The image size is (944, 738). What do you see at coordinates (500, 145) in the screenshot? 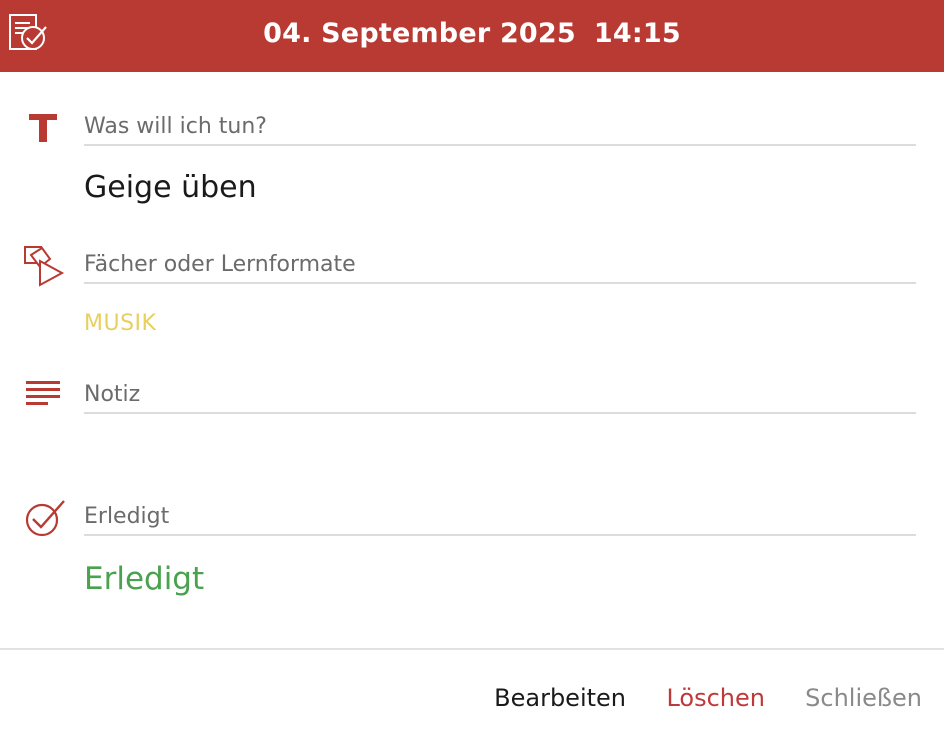
I see `title-field-underline` at bounding box center [500, 145].